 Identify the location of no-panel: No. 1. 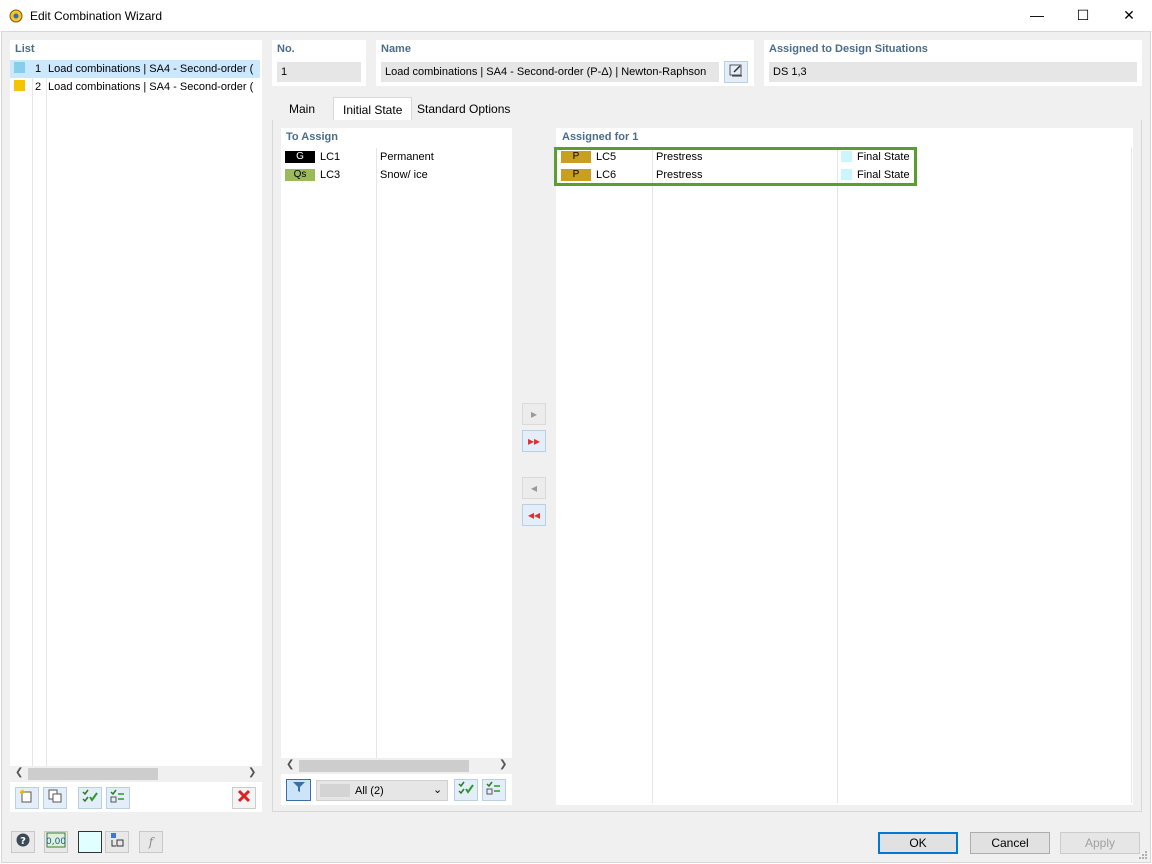
(319, 63).